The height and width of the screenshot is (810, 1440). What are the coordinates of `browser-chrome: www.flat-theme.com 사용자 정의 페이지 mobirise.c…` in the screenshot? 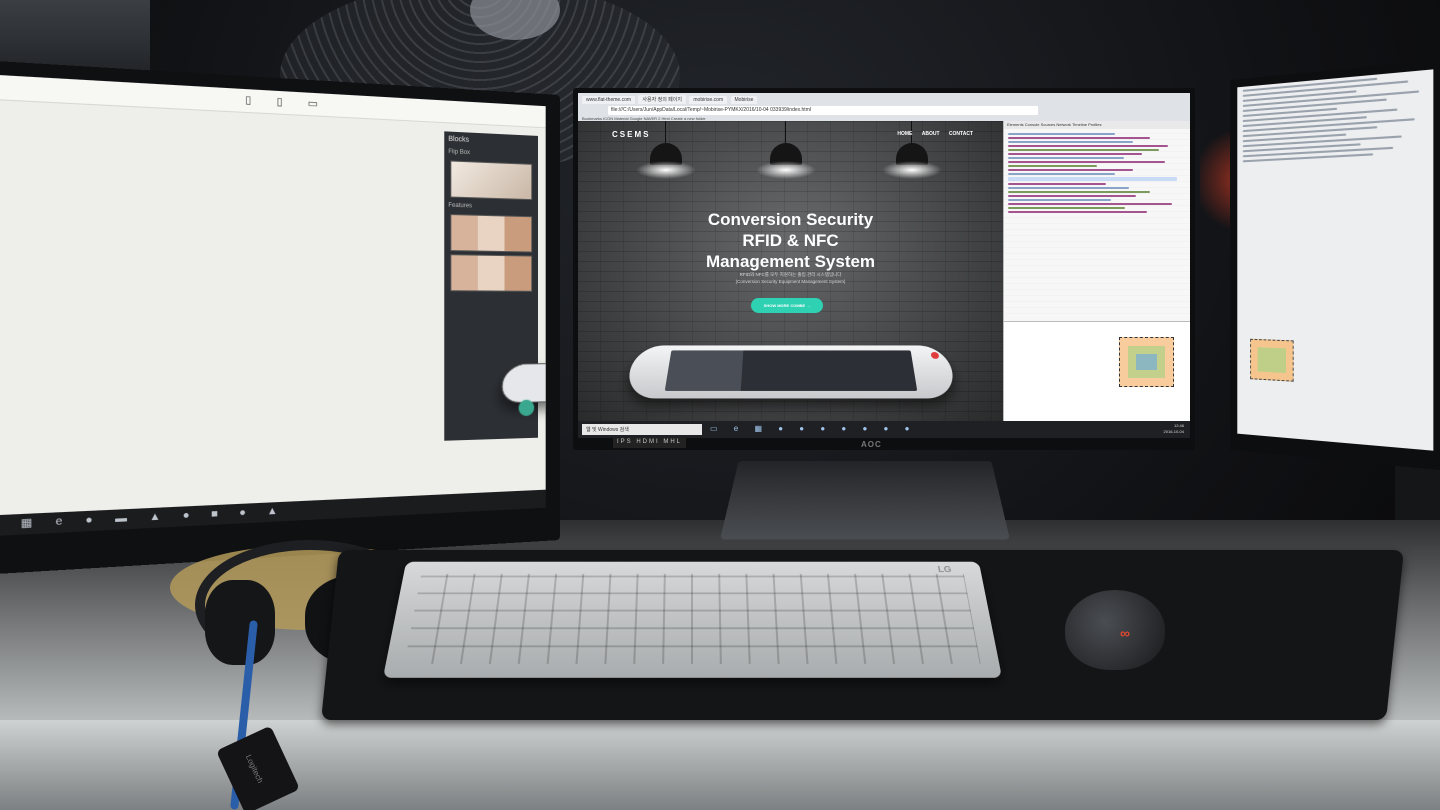 It's located at (884, 107).